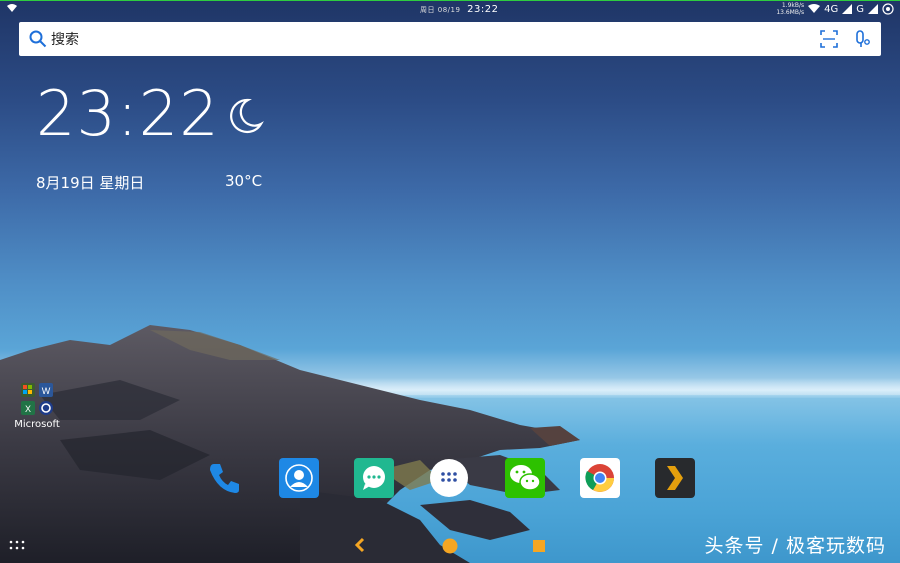 The image size is (900, 563). I want to click on app-drawer-button, so click(449, 478).